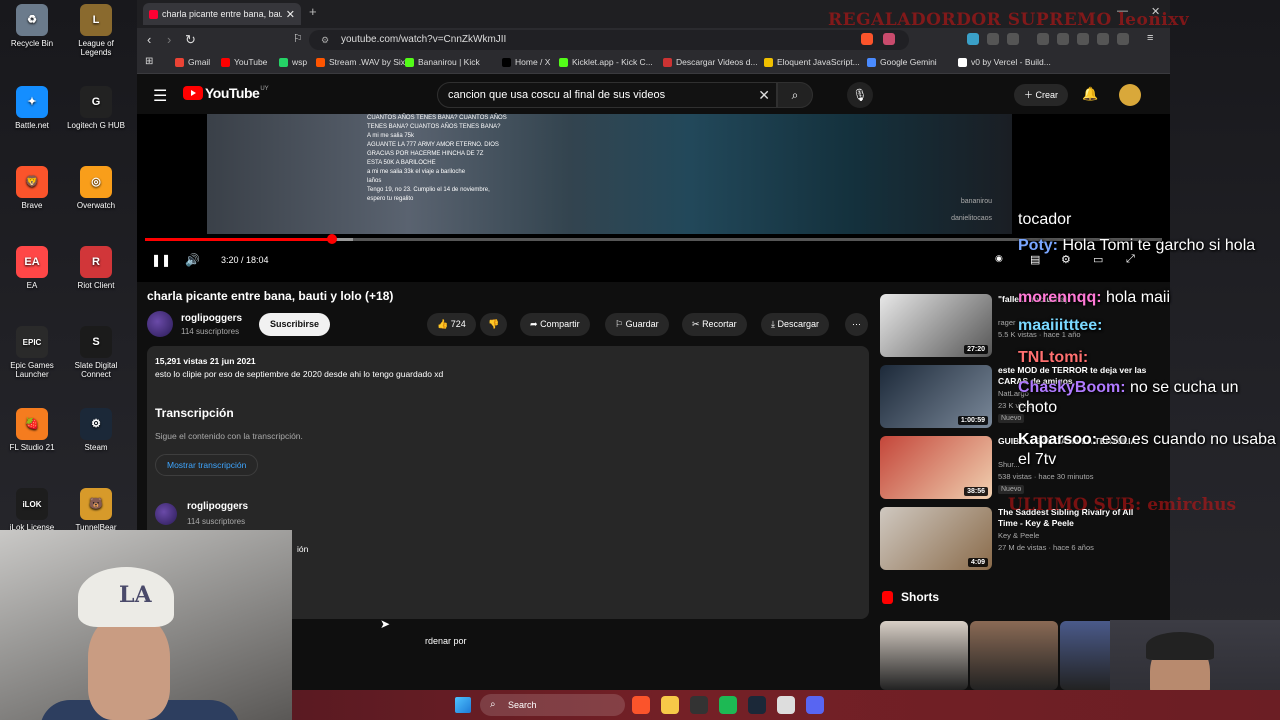 This screenshot has height=720, width=1280. What do you see at coordinates (222, 14) in the screenshot?
I see `tab-youtube: charla picante entre bana, bauti ✕` at bounding box center [222, 14].